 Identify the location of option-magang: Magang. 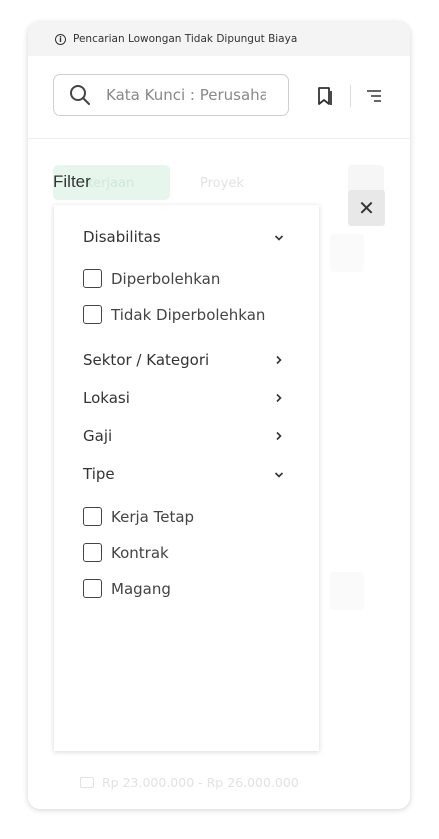
(127, 588).